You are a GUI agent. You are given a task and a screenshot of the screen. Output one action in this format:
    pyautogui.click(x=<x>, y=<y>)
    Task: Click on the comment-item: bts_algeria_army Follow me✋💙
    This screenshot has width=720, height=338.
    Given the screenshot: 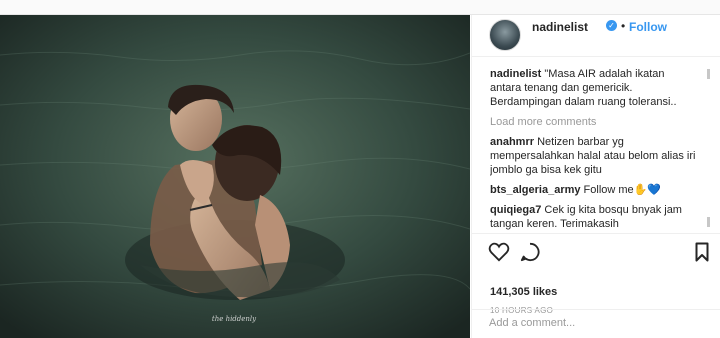 What is the action you would take?
    pyautogui.click(x=594, y=190)
    